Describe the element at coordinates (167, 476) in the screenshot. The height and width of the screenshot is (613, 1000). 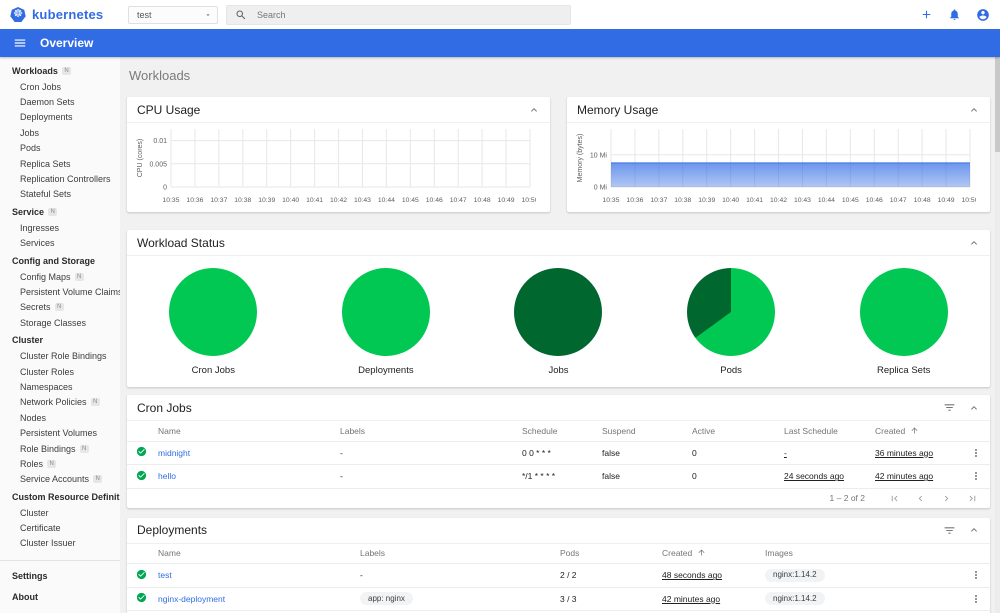
I see `resource-link: hello` at that location.